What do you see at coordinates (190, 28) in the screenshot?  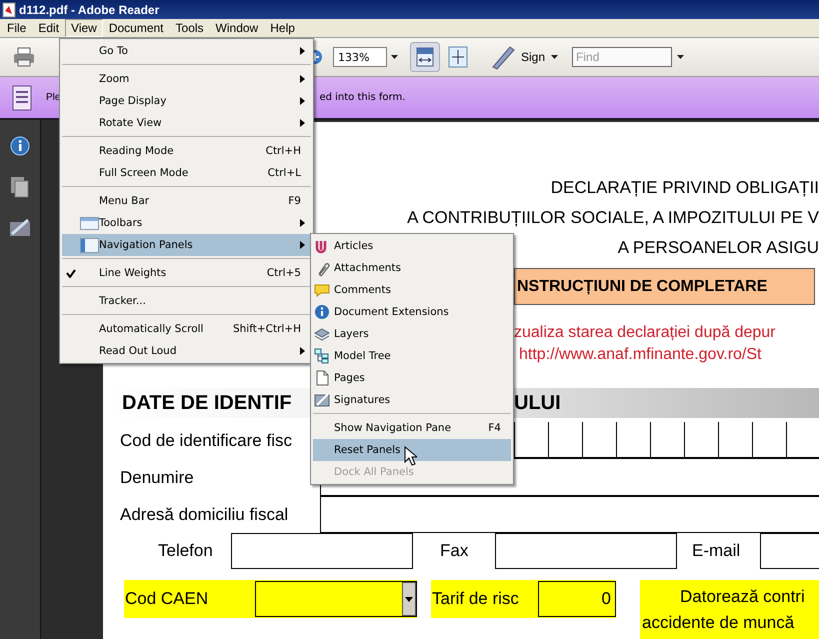 I see `menu-item: Tools` at bounding box center [190, 28].